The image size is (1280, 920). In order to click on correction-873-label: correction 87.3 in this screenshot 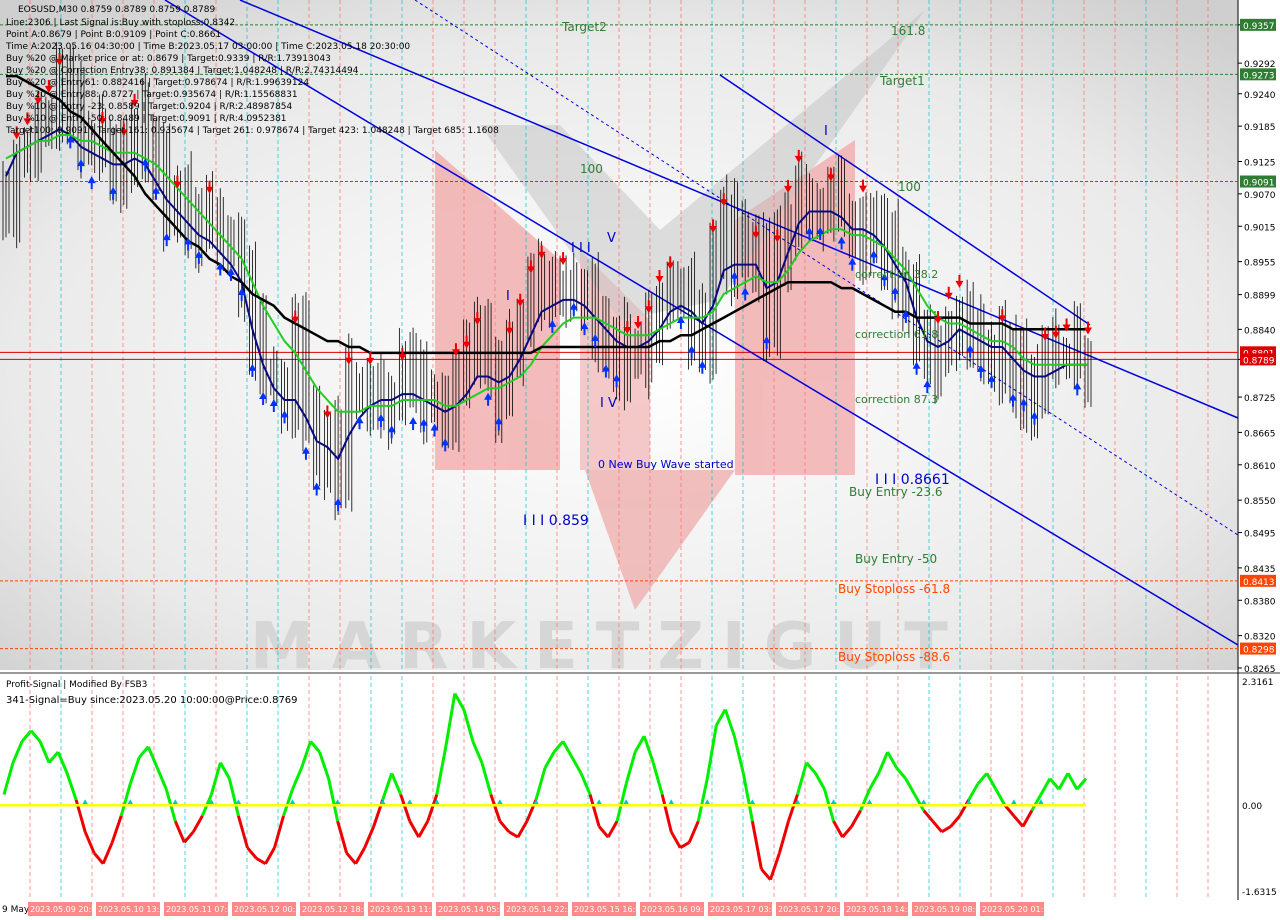, I will do `click(896, 399)`.